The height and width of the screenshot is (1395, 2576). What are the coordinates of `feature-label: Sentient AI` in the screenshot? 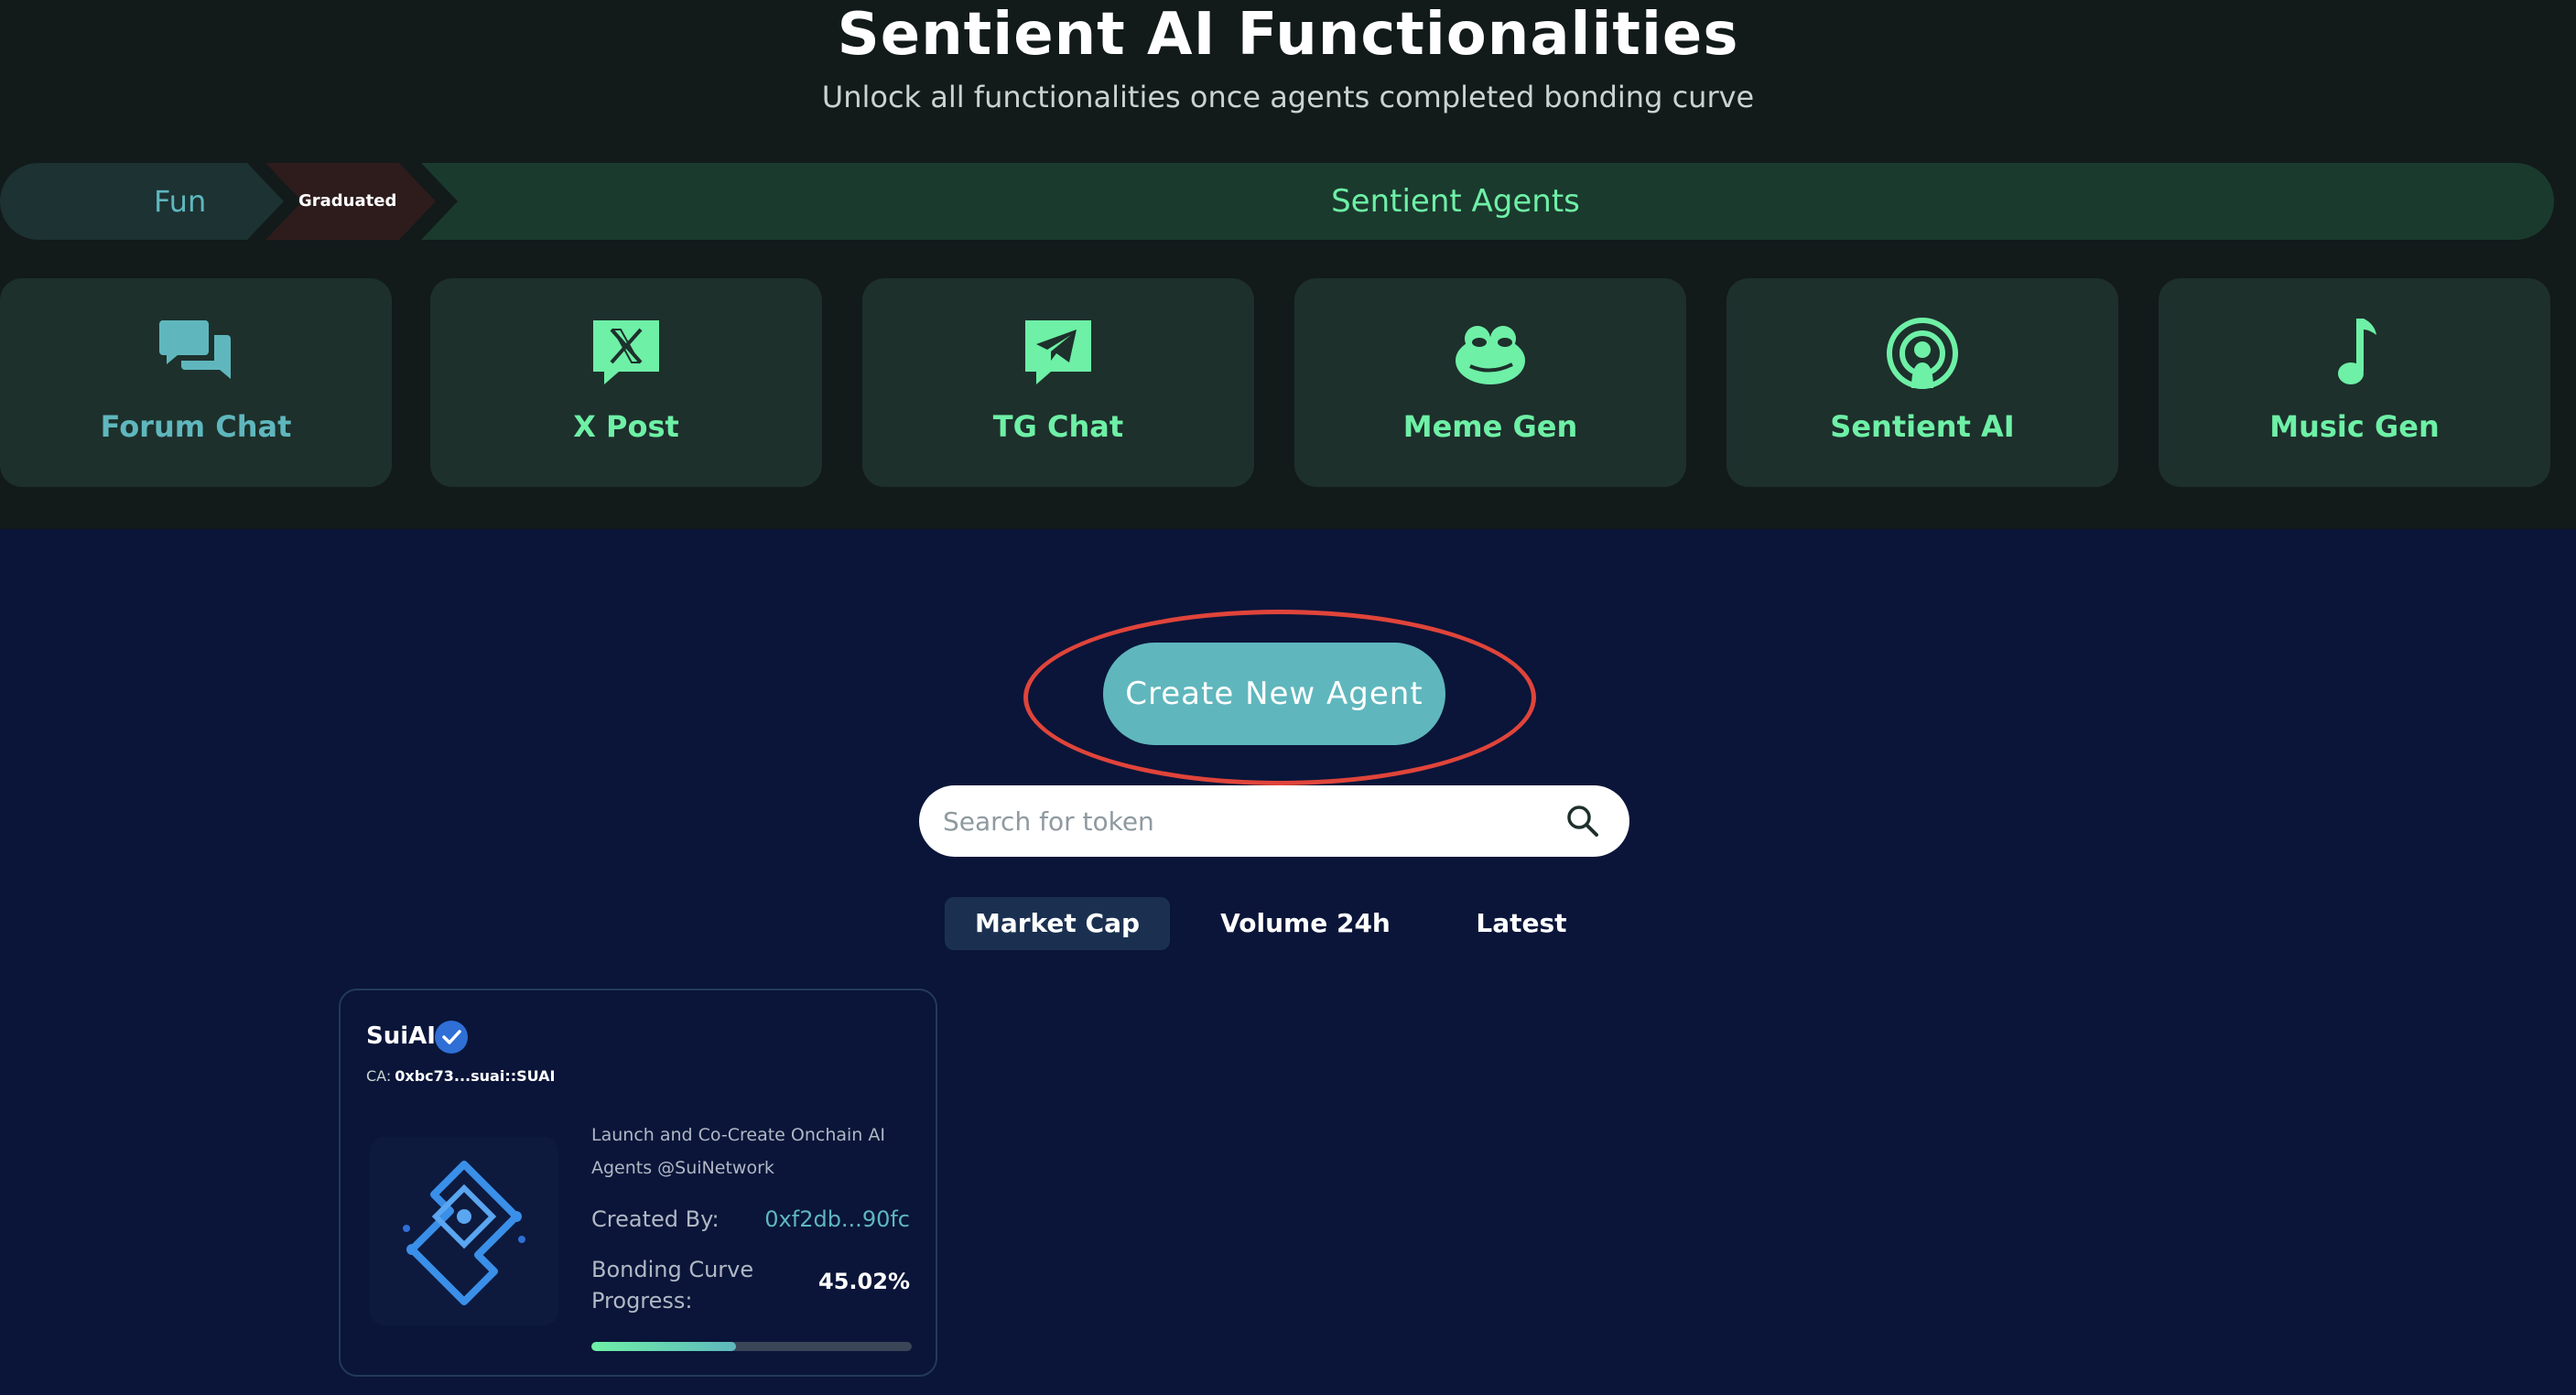 It's located at (1923, 426).